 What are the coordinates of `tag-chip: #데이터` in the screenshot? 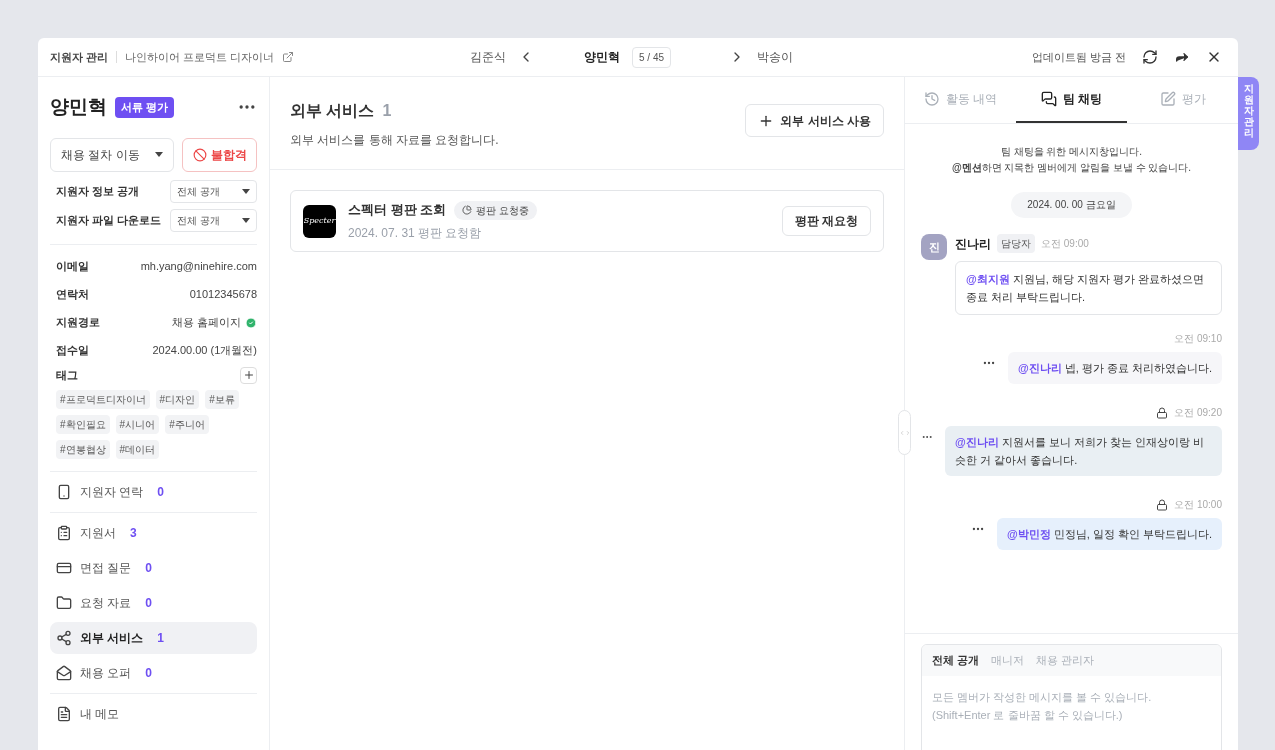 It's located at (137, 449).